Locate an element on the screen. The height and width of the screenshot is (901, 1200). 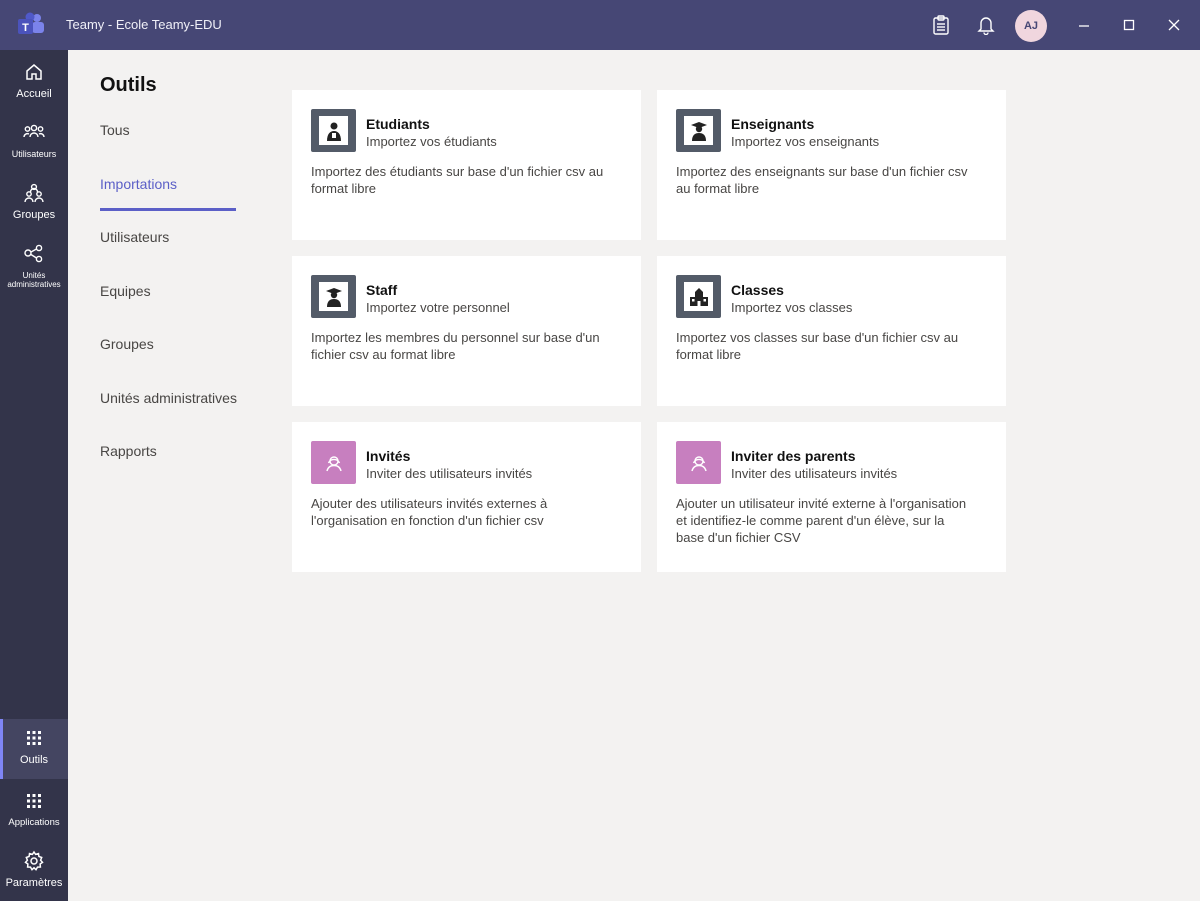
rail-item-utilisateurs: Utilisateurs is located at coordinates (34, 142).